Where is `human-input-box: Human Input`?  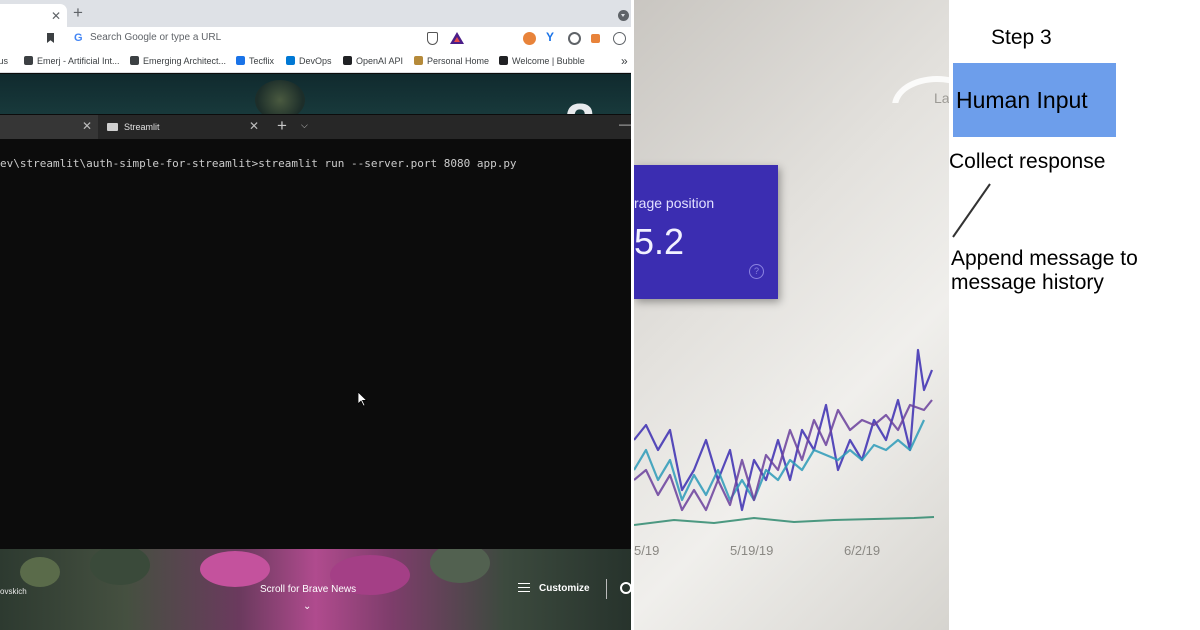
human-input-box: Human Input is located at coordinates (1034, 100).